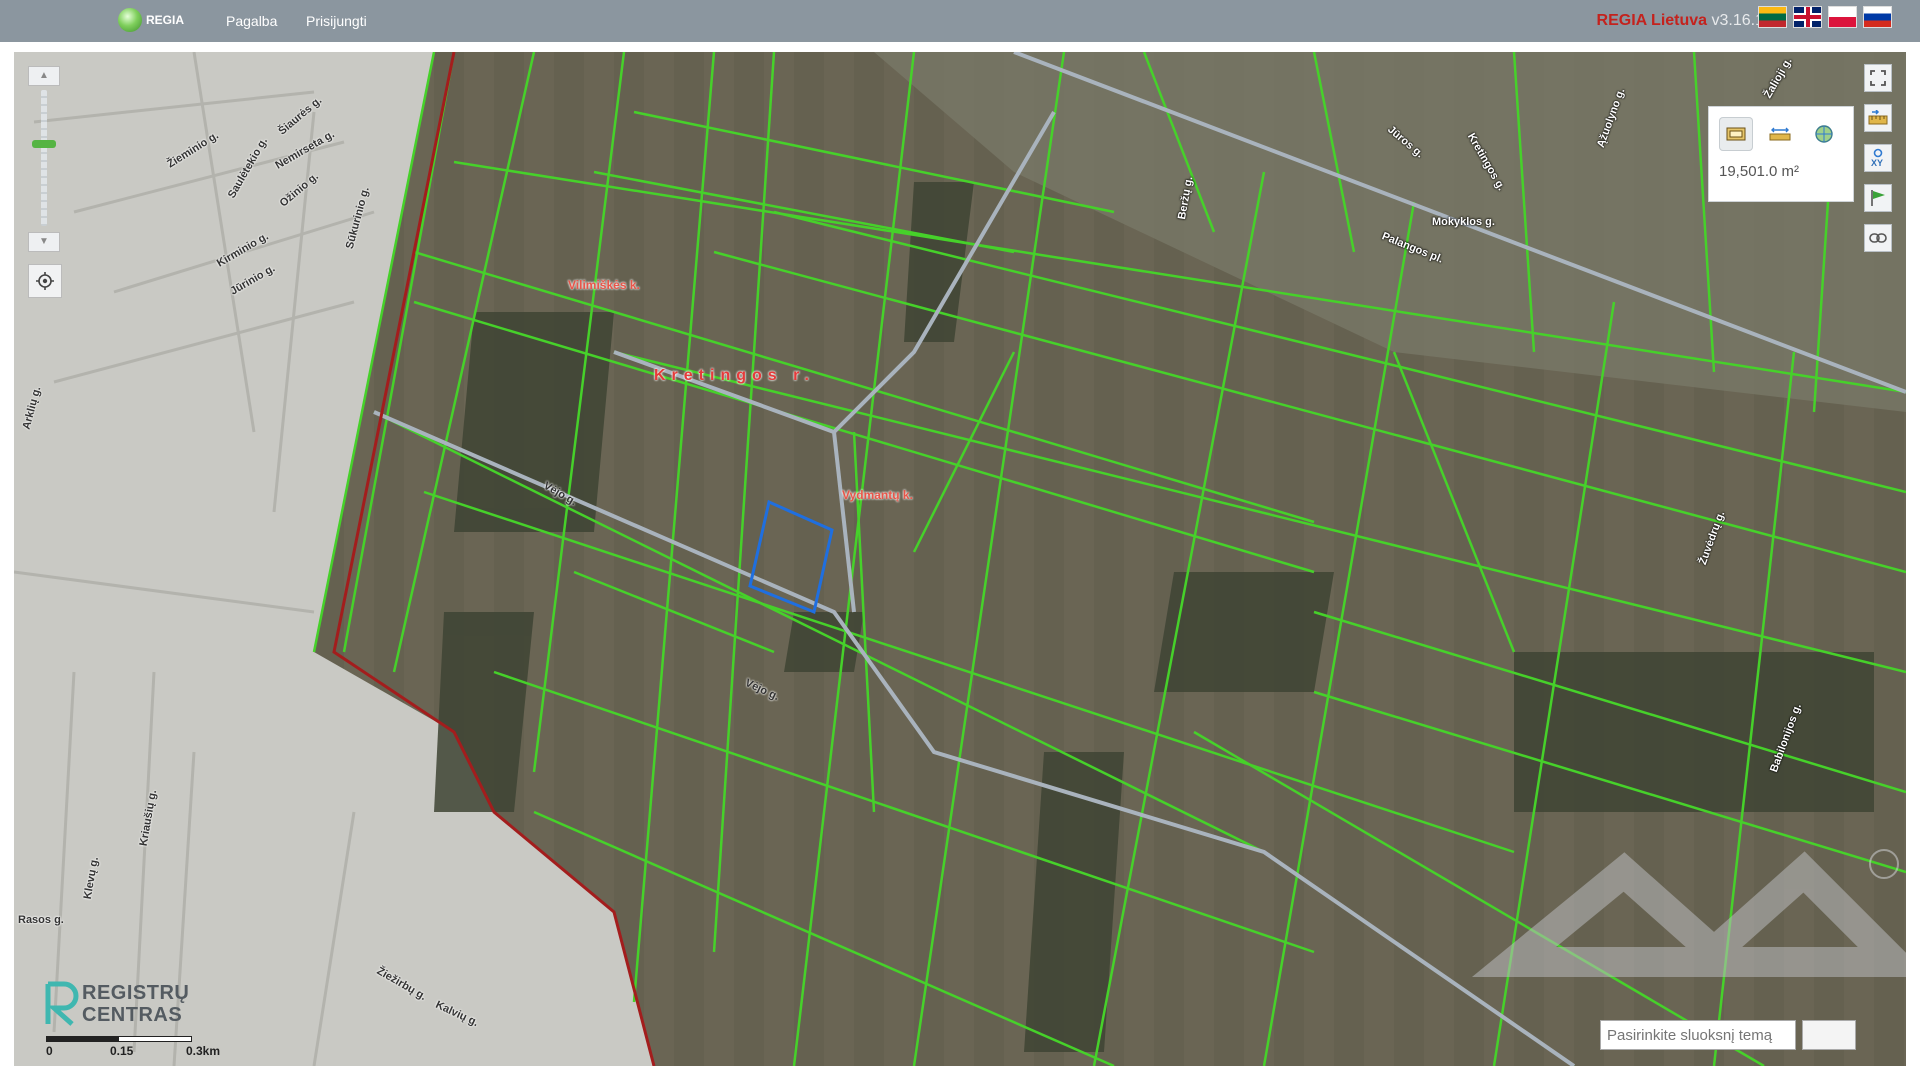  What do you see at coordinates (132, 1015) in the screenshot?
I see `provider-logo-line2: CENTRAS` at bounding box center [132, 1015].